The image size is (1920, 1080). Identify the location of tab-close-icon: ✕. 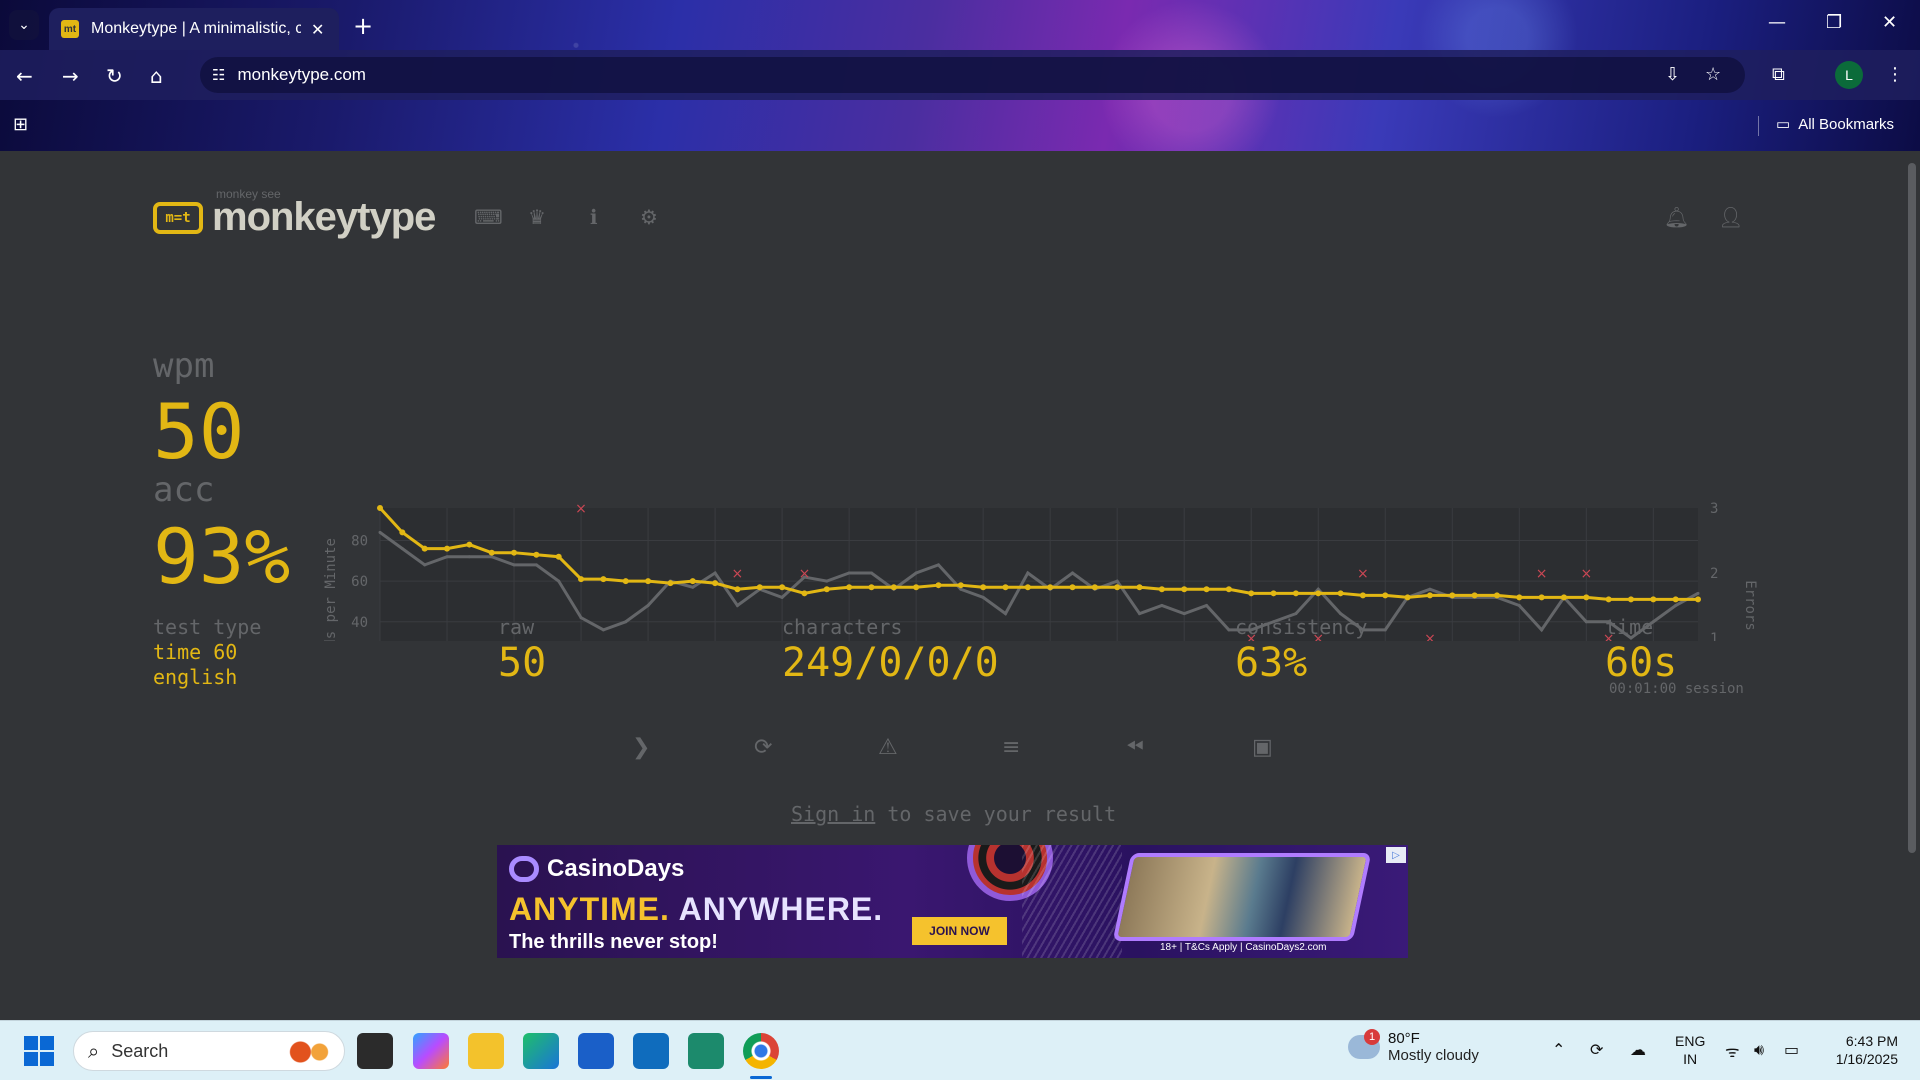
(317, 29).